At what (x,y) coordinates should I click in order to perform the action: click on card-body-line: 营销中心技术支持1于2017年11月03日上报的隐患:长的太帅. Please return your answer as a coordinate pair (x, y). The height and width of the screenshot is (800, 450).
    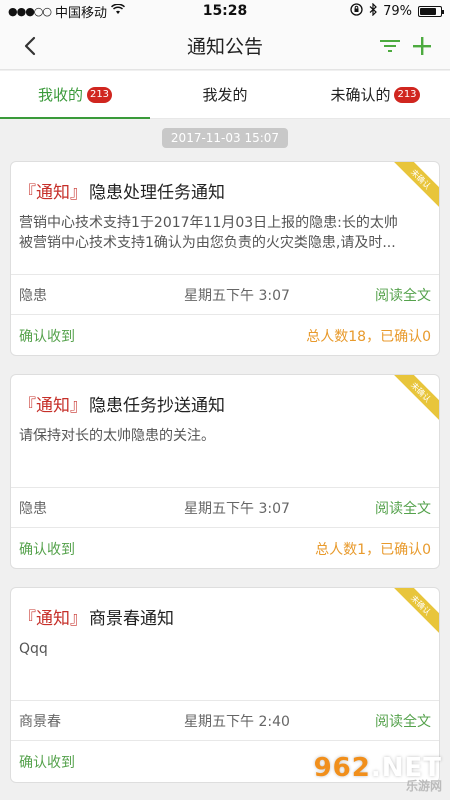
    Looking at the image, I should click on (208, 223).